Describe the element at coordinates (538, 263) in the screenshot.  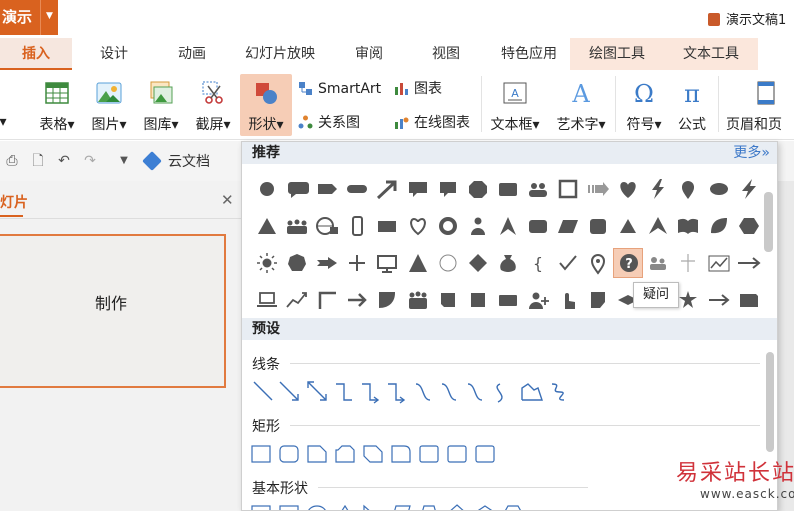
I see `brace-icon: {` at that location.